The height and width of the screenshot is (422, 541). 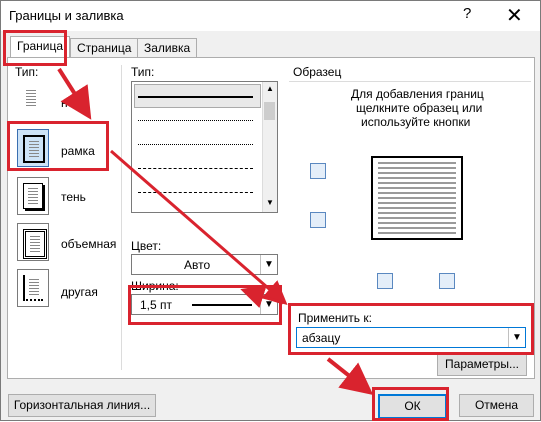 What do you see at coordinates (74, 93) in the screenshot?
I see `arrow-tab-to-setting` at bounding box center [74, 93].